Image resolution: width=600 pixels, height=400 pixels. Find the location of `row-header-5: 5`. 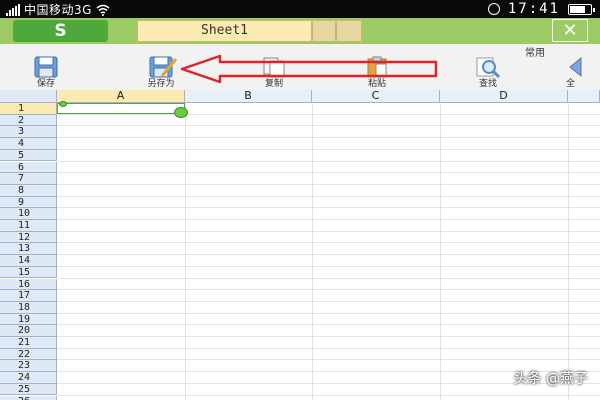

row-header-5: 5 is located at coordinates (28, 155).